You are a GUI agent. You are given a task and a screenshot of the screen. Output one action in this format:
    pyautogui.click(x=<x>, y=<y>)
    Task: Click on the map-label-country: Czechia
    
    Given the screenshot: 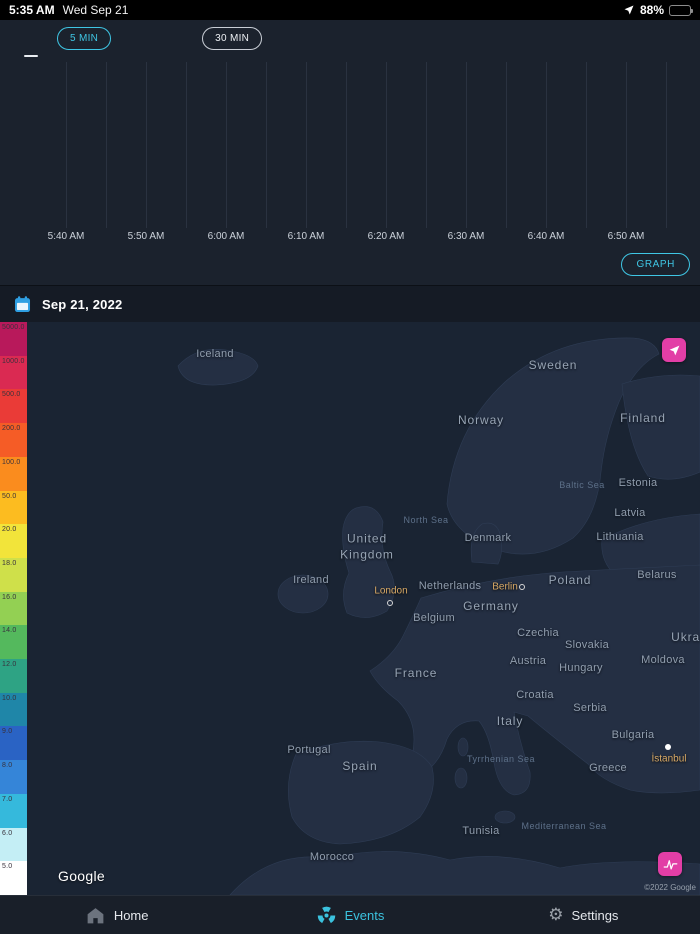 What is the action you would take?
    pyautogui.click(x=538, y=632)
    